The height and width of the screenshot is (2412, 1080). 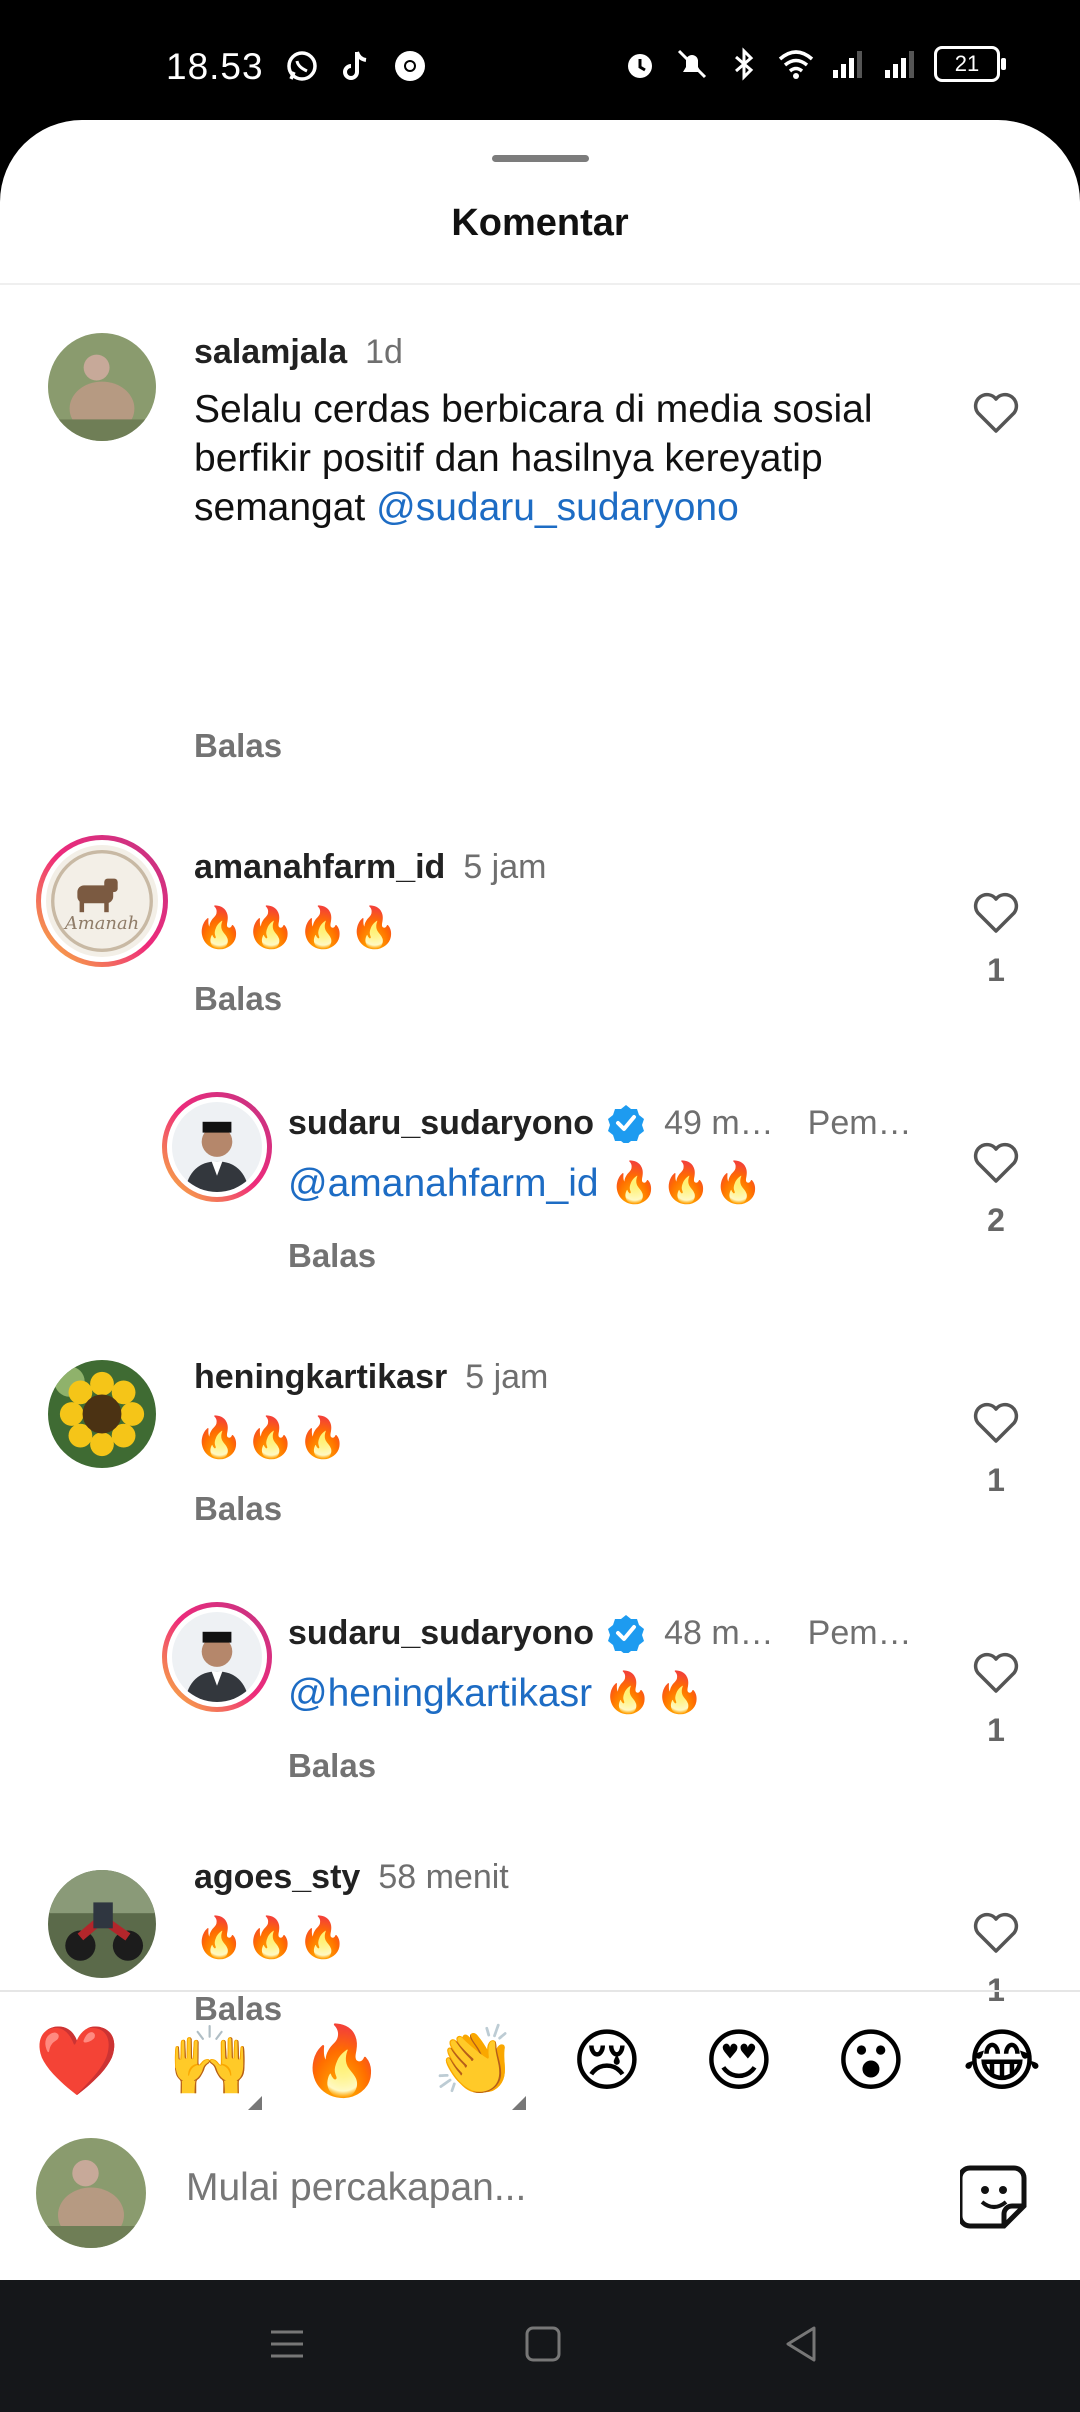 I want to click on whatsapp-icon, so click(x=302, y=66).